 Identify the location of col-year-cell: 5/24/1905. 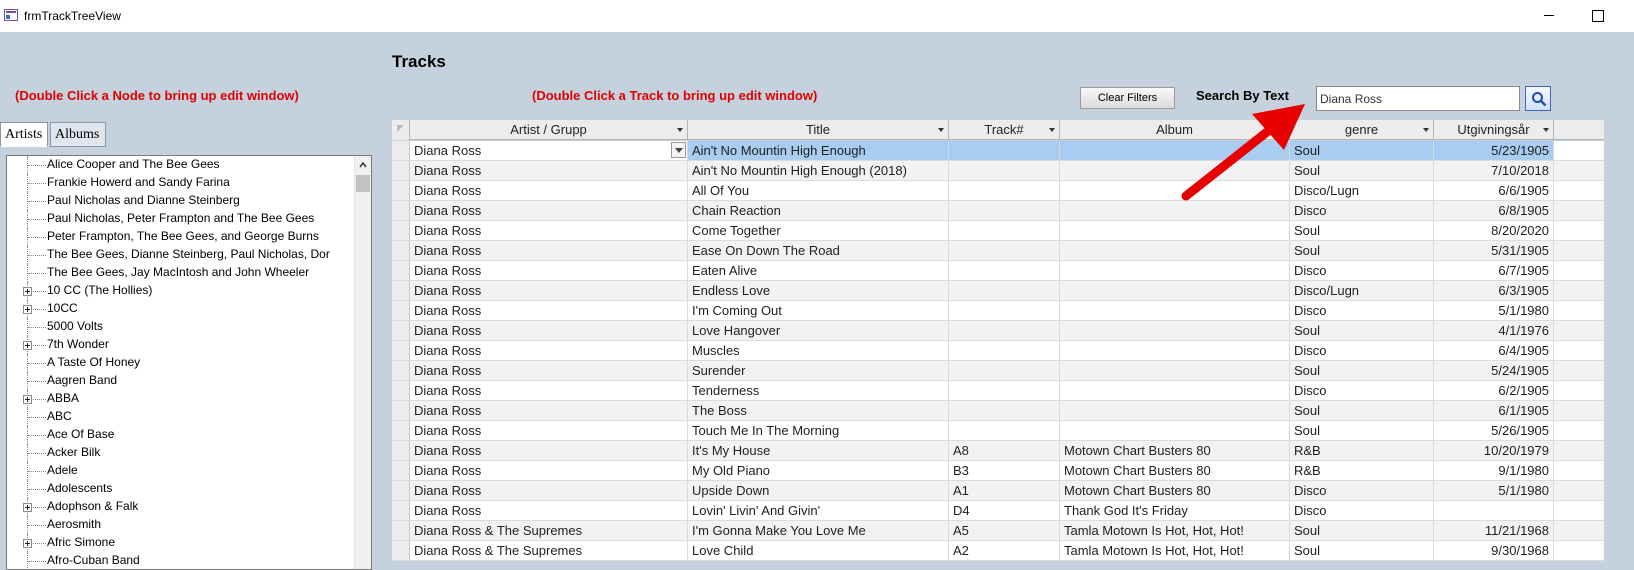
(1494, 370).